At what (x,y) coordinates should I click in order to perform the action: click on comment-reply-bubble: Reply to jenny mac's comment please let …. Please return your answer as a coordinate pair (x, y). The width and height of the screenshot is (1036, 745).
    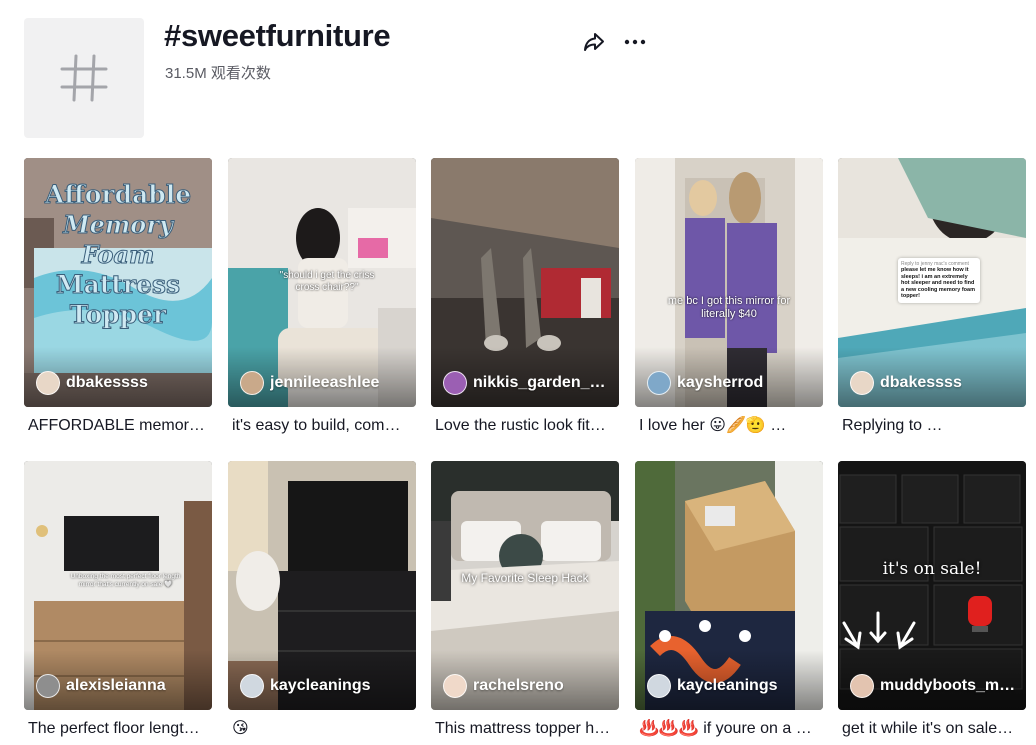
    Looking at the image, I should click on (939, 280).